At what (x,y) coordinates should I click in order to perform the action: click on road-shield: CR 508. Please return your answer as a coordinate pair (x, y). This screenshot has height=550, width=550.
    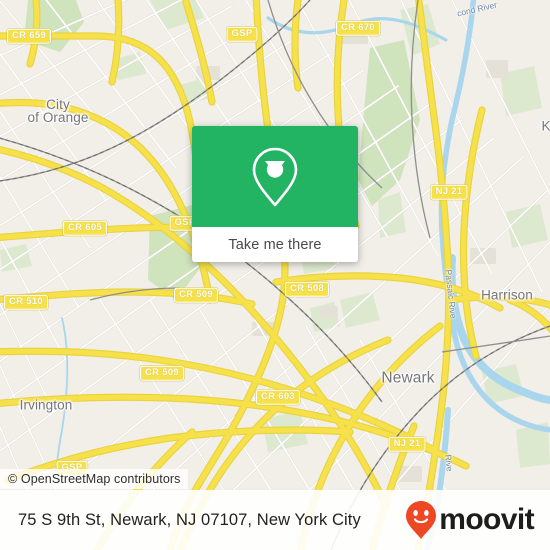
    Looking at the image, I should click on (307, 289).